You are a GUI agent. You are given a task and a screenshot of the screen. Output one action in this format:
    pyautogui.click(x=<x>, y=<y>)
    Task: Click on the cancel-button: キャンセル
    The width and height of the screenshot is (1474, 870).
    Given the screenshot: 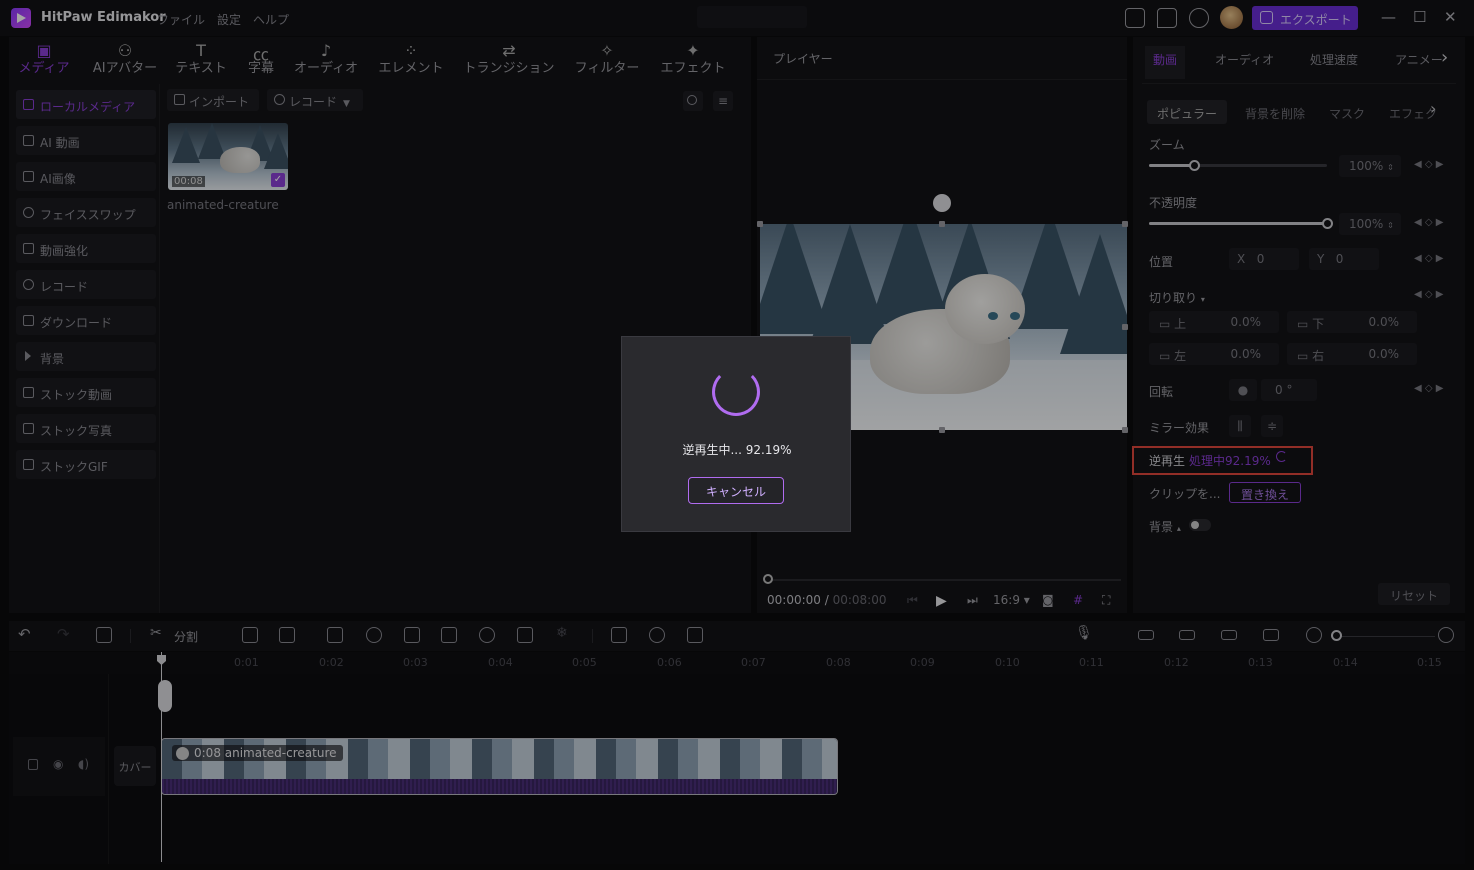 What is the action you would take?
    pyautogui.click(x=736, y=490)
    